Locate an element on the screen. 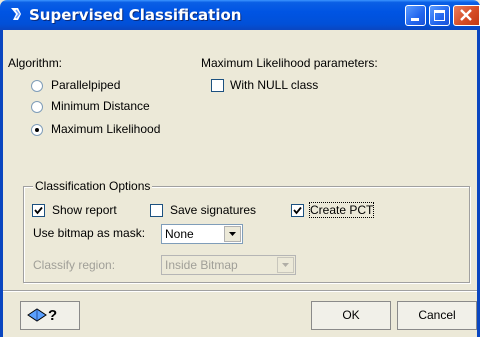 The image size is (480, 337). help-cursor-icon is located at coordinates (38, 320).